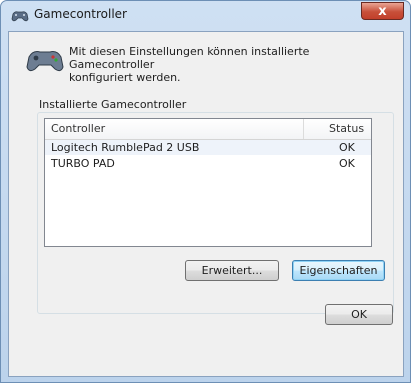 The height and width of the screenshot is (385, 413). What do you see at coordinates (208, 147) in the screenshot?
I see `list-item: Logitech RumblePad 2 USB OK` at bounding box center [208, 147].